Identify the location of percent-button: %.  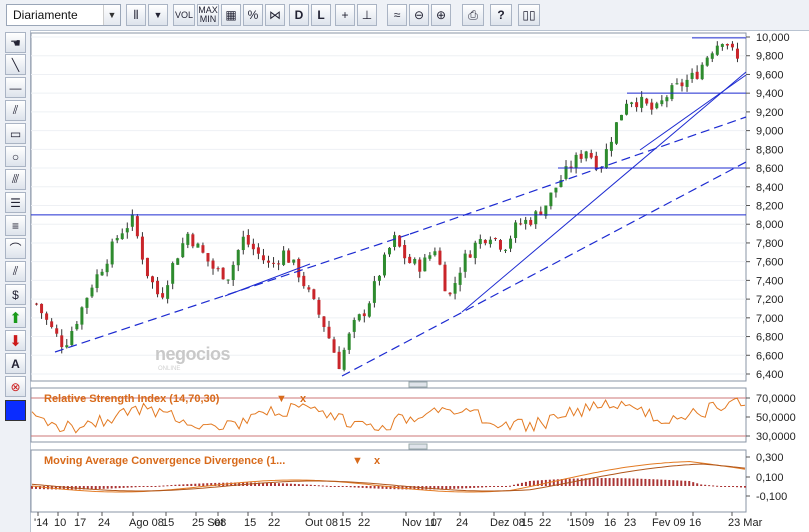
(253, 15).